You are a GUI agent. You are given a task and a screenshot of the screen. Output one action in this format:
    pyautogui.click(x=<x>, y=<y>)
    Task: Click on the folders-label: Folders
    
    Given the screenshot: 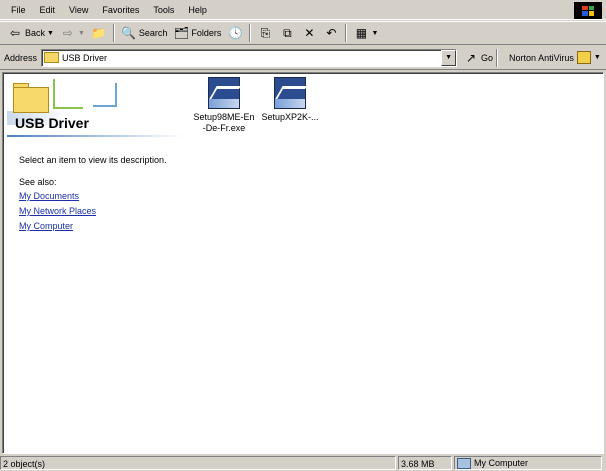 What is the action you would take?
    pyautogui.click(x=206, y=33)
    